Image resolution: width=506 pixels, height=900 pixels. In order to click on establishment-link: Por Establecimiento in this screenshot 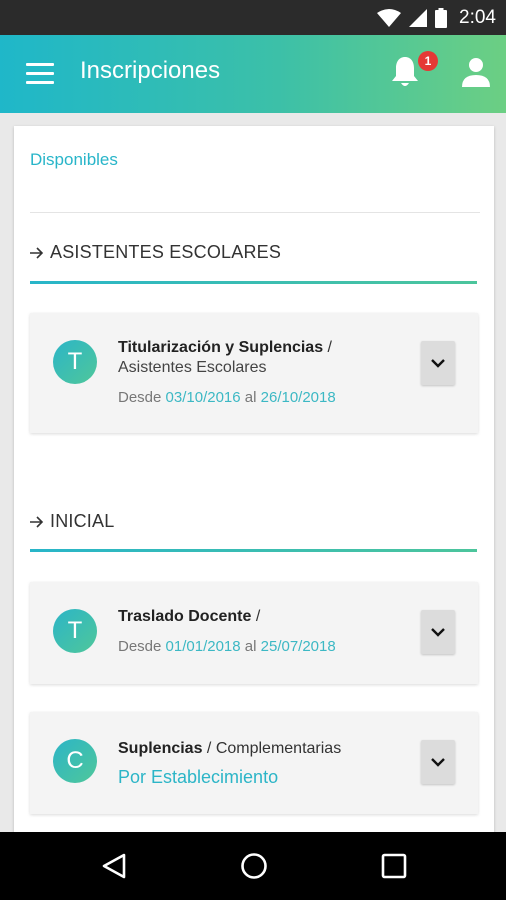, I will do `click(198, 777)`.